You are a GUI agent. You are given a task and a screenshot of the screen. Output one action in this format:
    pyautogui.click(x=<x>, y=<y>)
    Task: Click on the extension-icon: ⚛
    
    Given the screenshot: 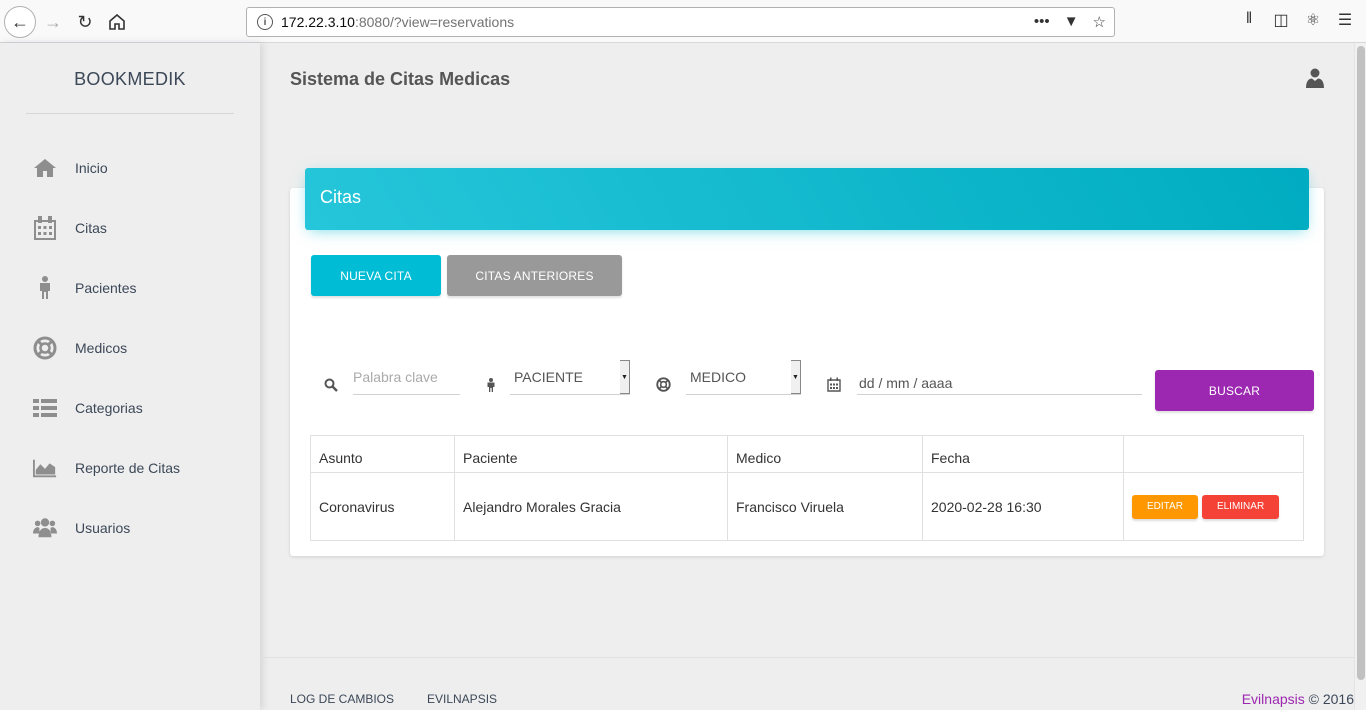 What is the action you would take?
    pyautogui.click(x=1313, y=20)
    